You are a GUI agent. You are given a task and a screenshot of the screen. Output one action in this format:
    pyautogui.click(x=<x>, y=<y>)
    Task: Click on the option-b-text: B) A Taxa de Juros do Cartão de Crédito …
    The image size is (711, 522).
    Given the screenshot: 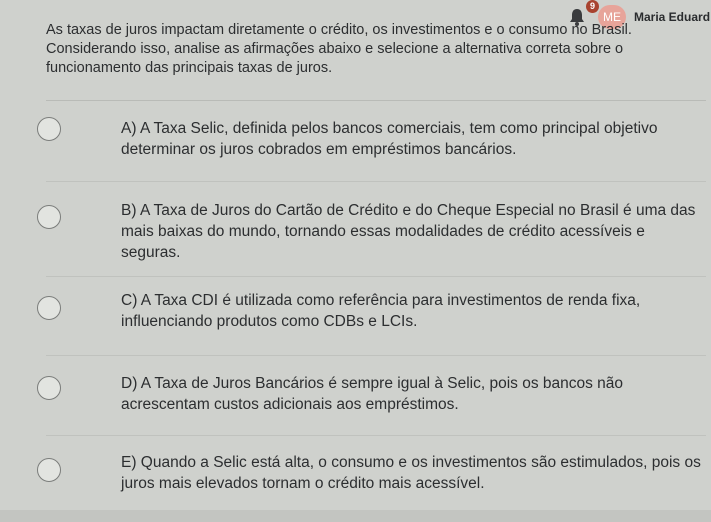 What is the action you would take?
    pyautogui.click(x=408, y=231)
    